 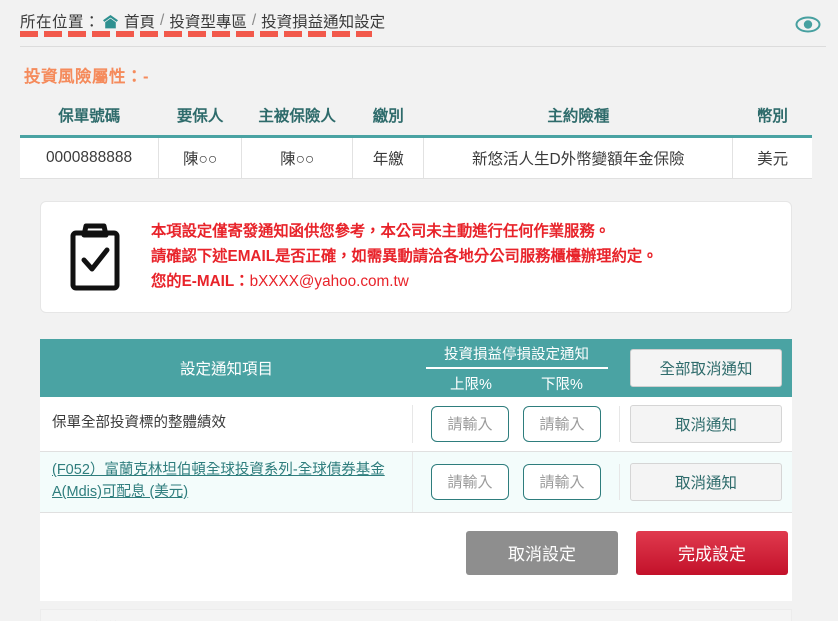 I want to click on settings-row: 保單全部投資標的整體績效 取消通知, so click(x=416, y=425).